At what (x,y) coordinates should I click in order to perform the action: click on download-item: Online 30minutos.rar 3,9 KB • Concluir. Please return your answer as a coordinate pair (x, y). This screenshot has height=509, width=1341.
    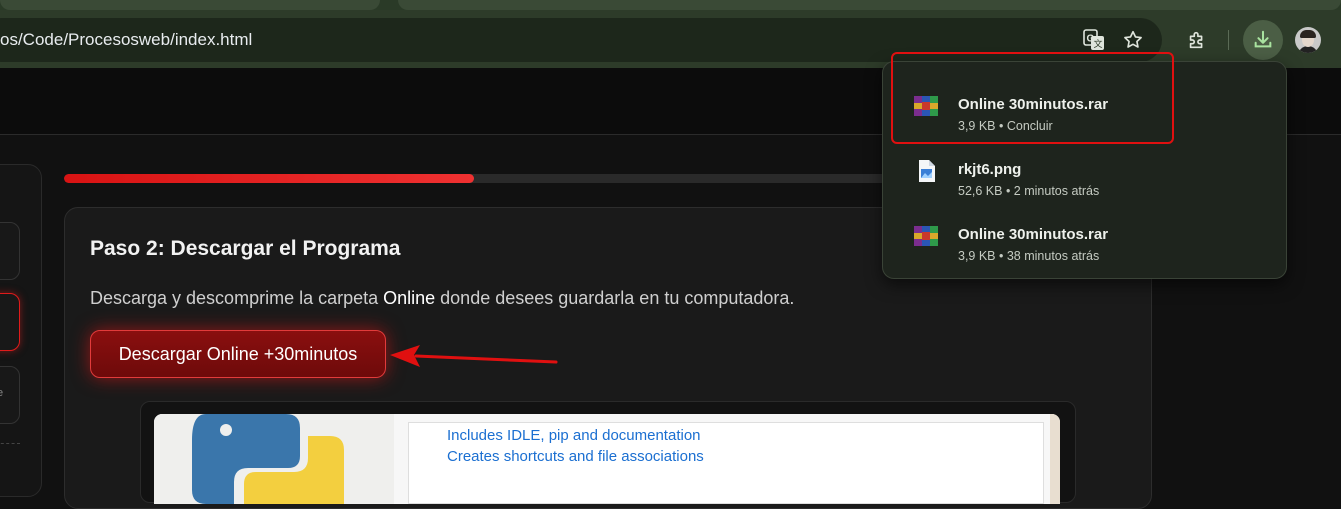
    Looking at the image, I should click on (1084, 104).